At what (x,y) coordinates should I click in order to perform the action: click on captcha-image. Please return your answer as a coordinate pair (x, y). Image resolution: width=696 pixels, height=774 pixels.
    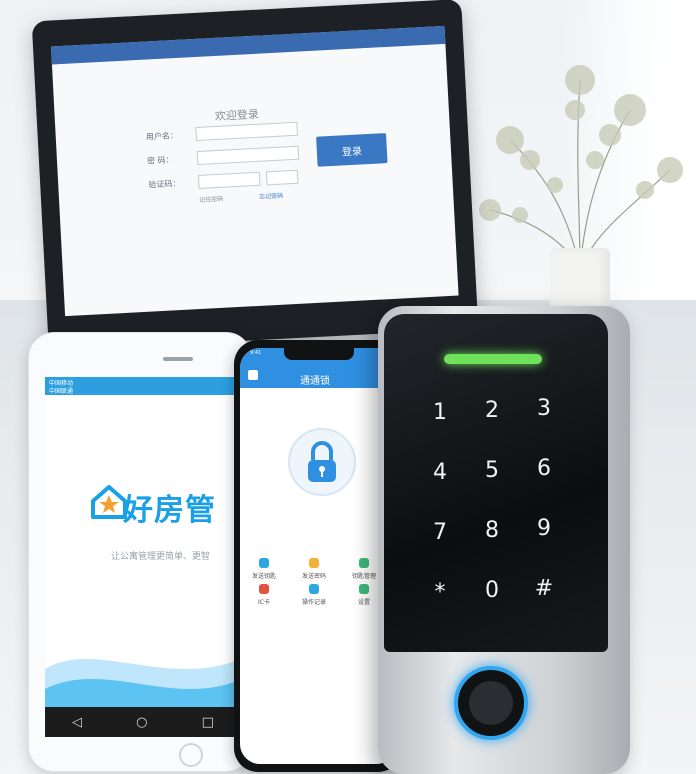
    Looking at the image, I should click on (282, 177).